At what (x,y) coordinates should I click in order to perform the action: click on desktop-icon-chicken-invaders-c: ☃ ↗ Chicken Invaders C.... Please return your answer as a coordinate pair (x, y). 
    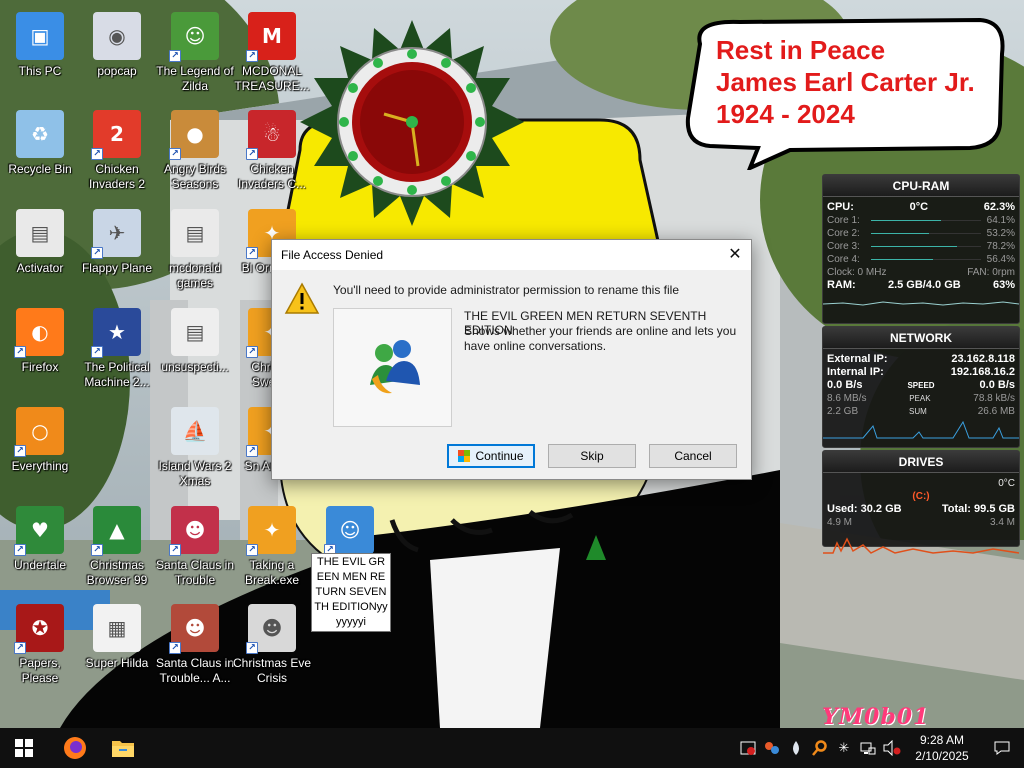
    Looking at the image, I should click on (272, 154).